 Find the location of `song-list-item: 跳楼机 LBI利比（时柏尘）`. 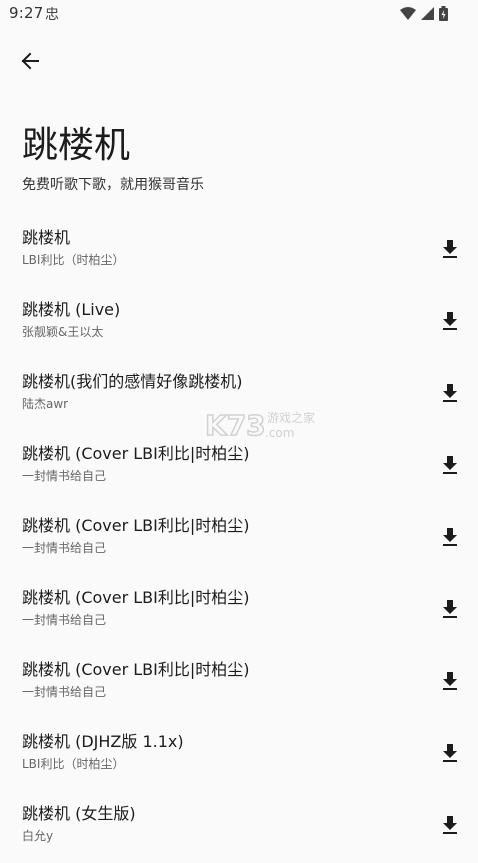

song-list-item: 跳楼机 LBI利比（时柏尘） is located at coordinates (239, 251).